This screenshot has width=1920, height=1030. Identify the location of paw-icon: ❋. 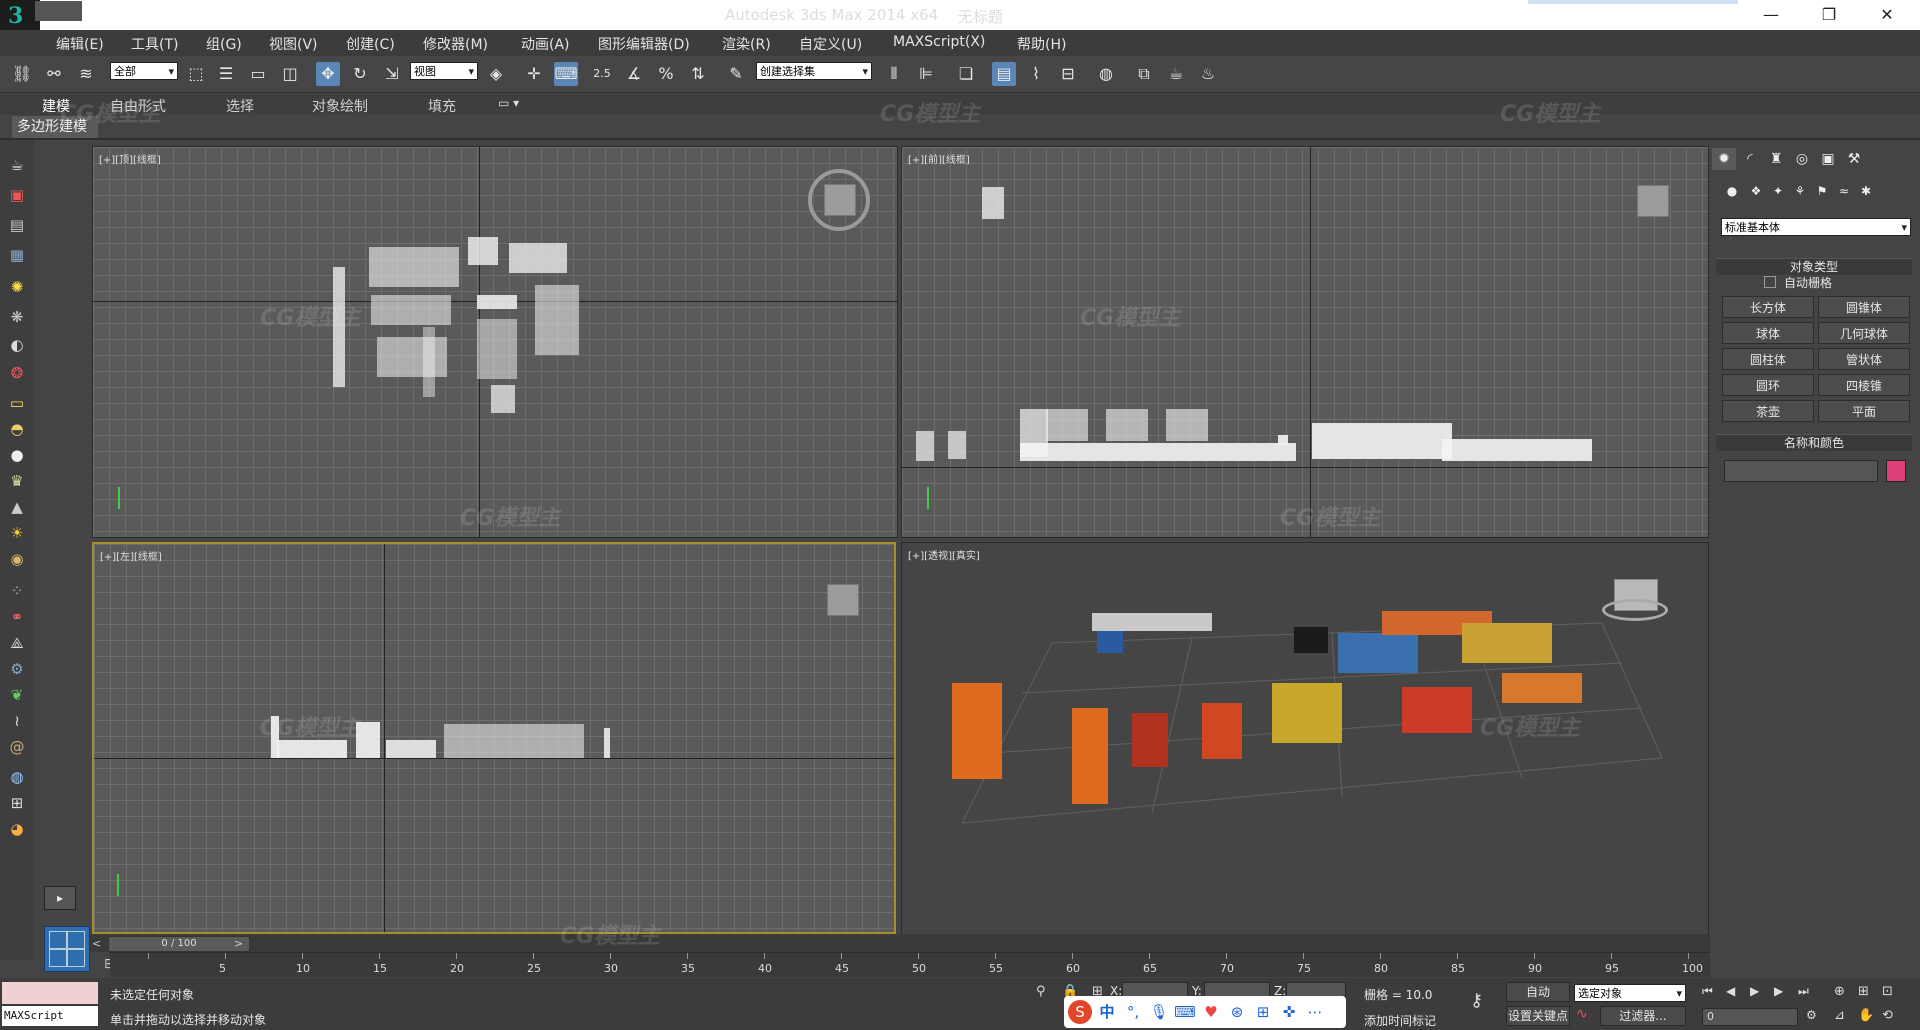
(17, 317).